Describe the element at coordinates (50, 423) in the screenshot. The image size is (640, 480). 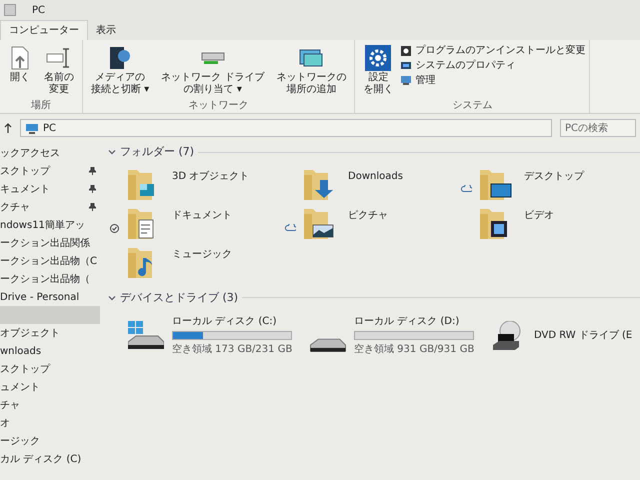
I see `nav-item: オ` at that location.